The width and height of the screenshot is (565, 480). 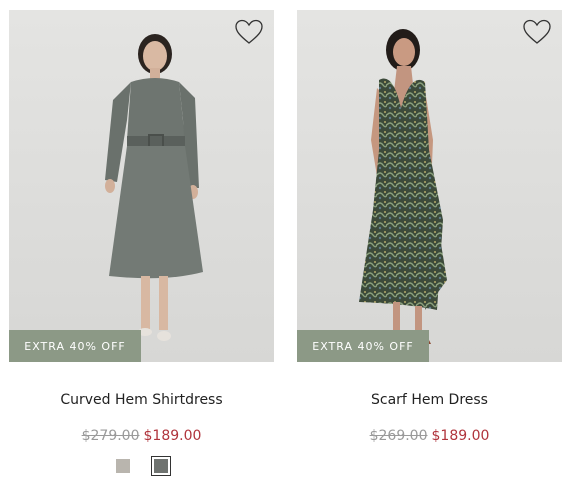 What do you see at coordinates (110, 436) in the screenshot?
I see `original-price: $279.00` at bounding box center [110, 436].